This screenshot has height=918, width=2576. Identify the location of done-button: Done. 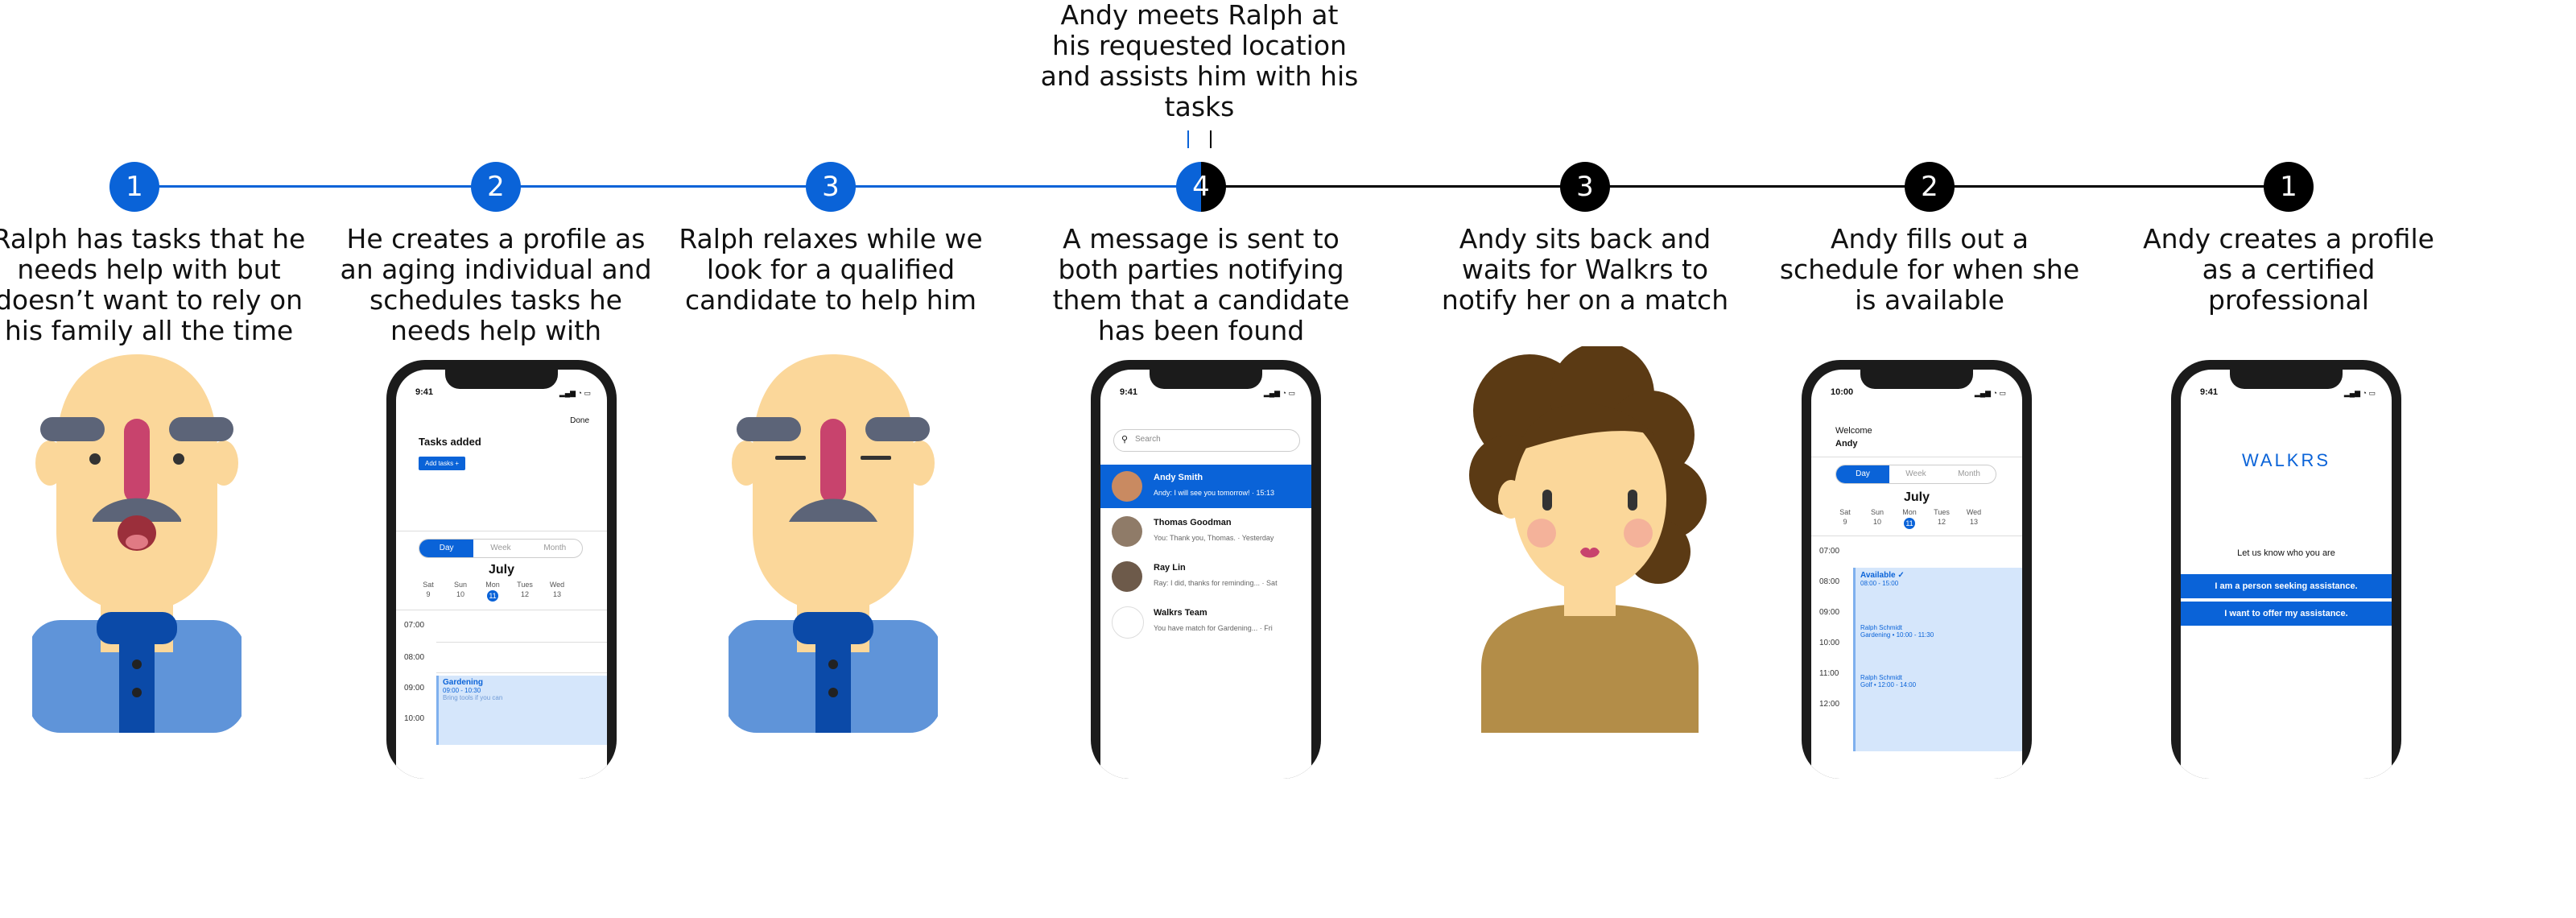
(579, 420).